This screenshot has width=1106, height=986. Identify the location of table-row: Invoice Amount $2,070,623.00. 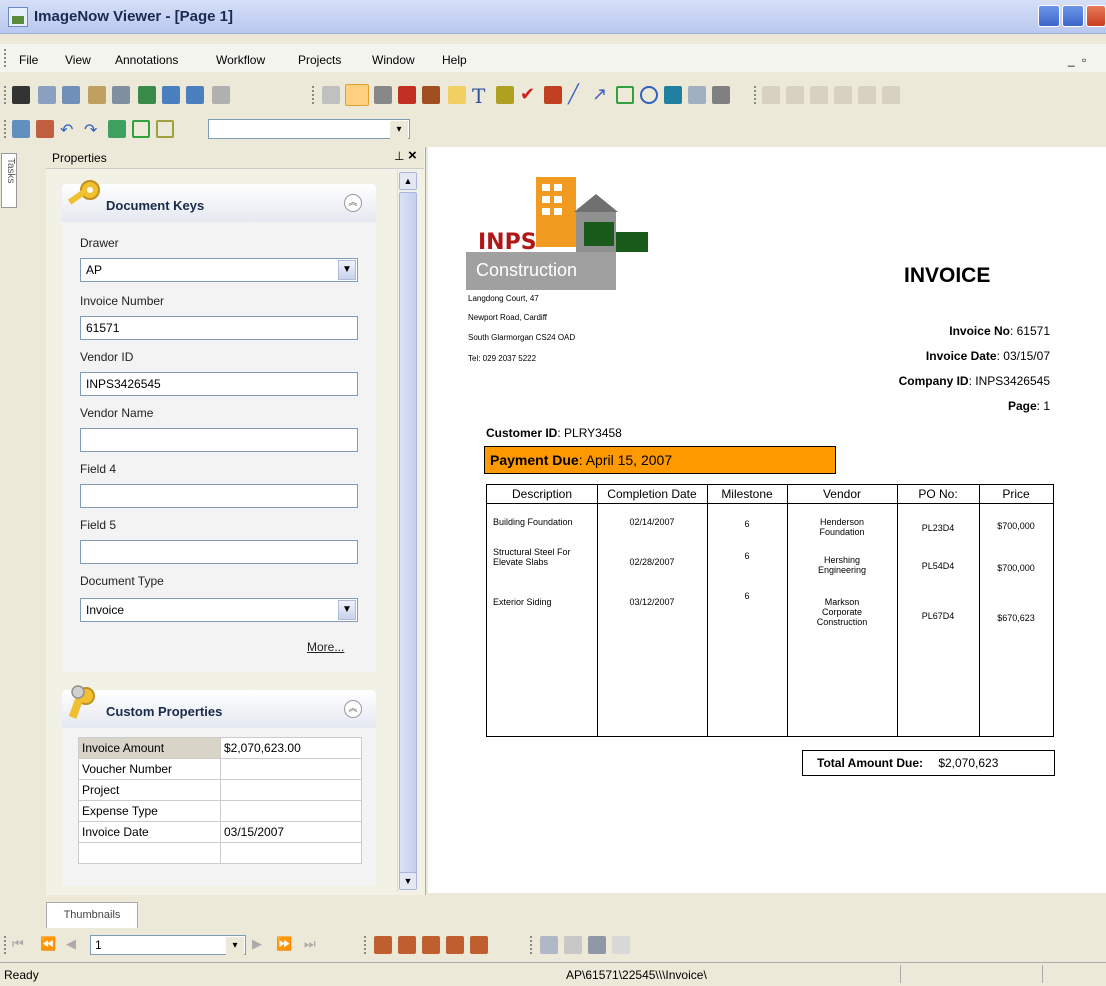
(220, 748).